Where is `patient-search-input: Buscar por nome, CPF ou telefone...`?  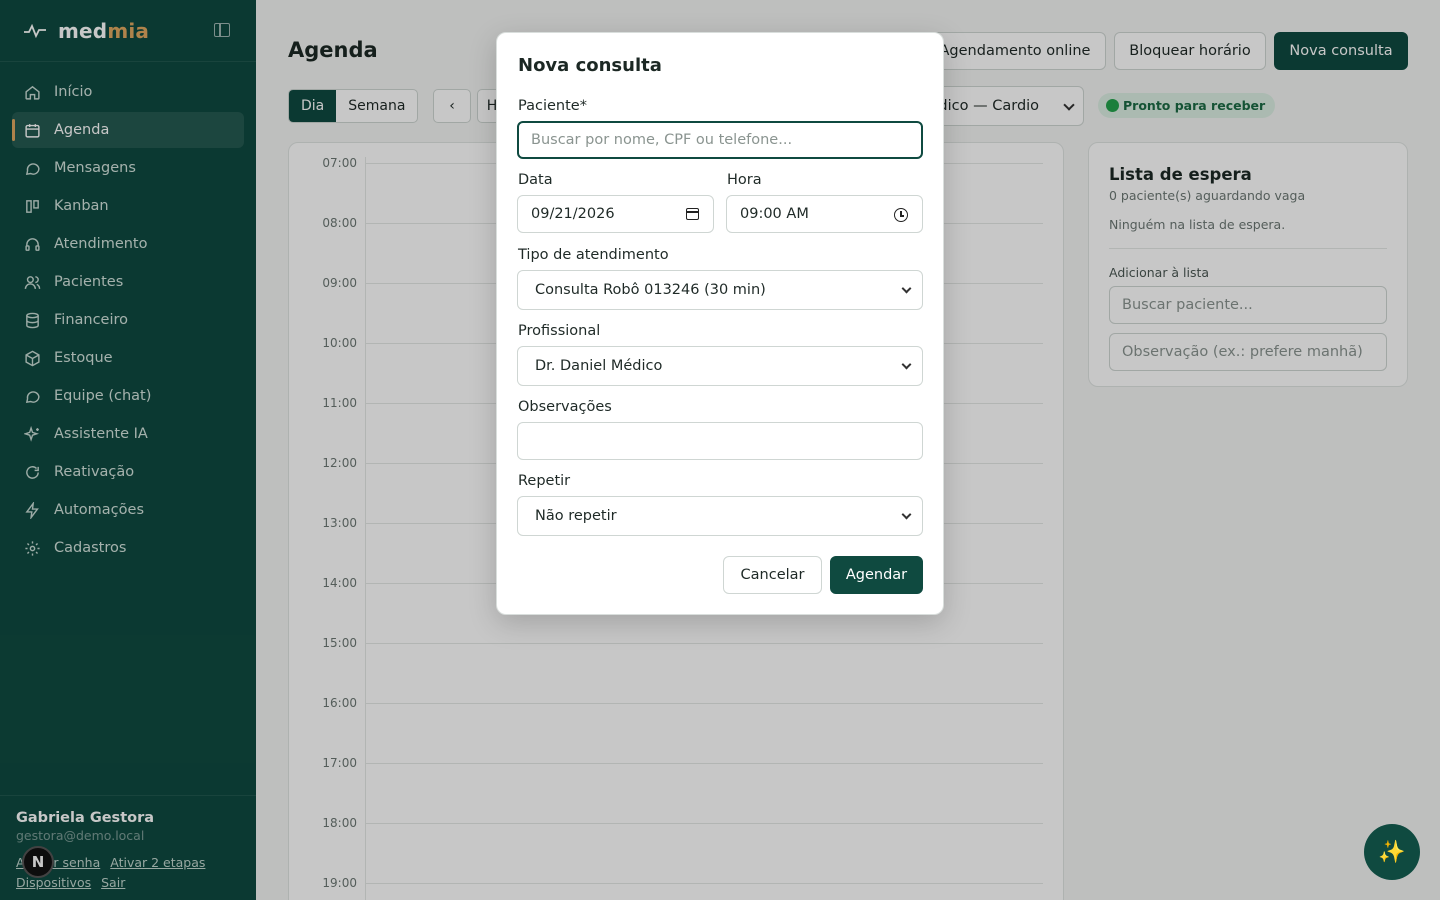
patient-search-input: Buscar por nome, CPF ou telefone... is located at coordinates (720, 140).